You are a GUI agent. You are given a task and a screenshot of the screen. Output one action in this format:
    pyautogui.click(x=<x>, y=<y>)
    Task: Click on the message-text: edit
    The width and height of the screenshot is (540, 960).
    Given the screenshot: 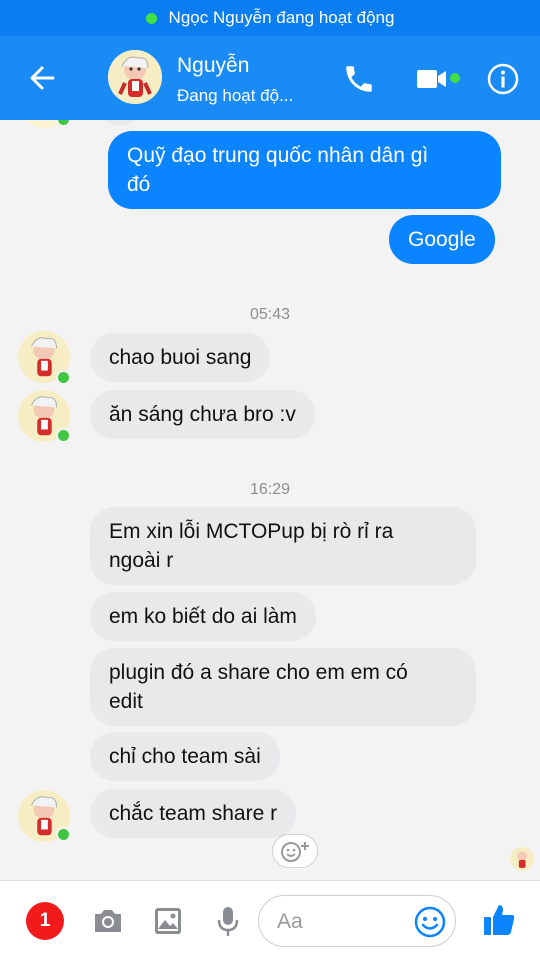 What is the action you would take?
    pyautogui.click(x=126, y=701)
    